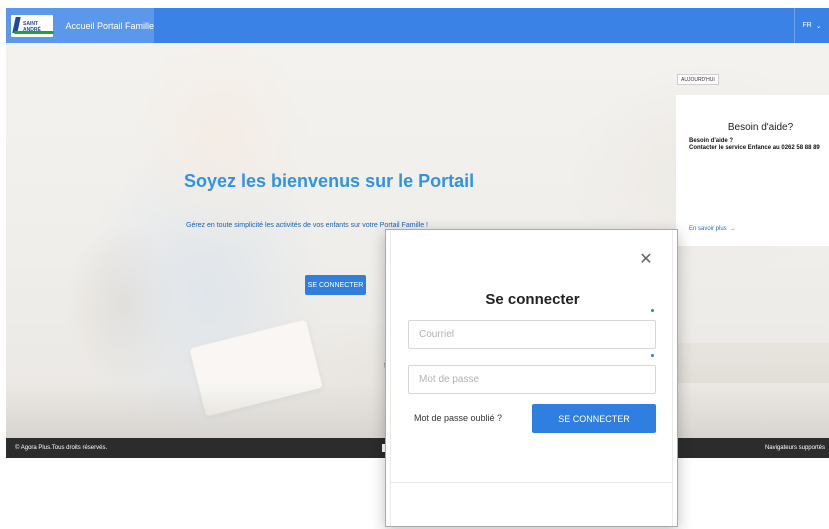 This screenshot has width=829, height=529. I want to click on language-label: FR, so click(807, 25).